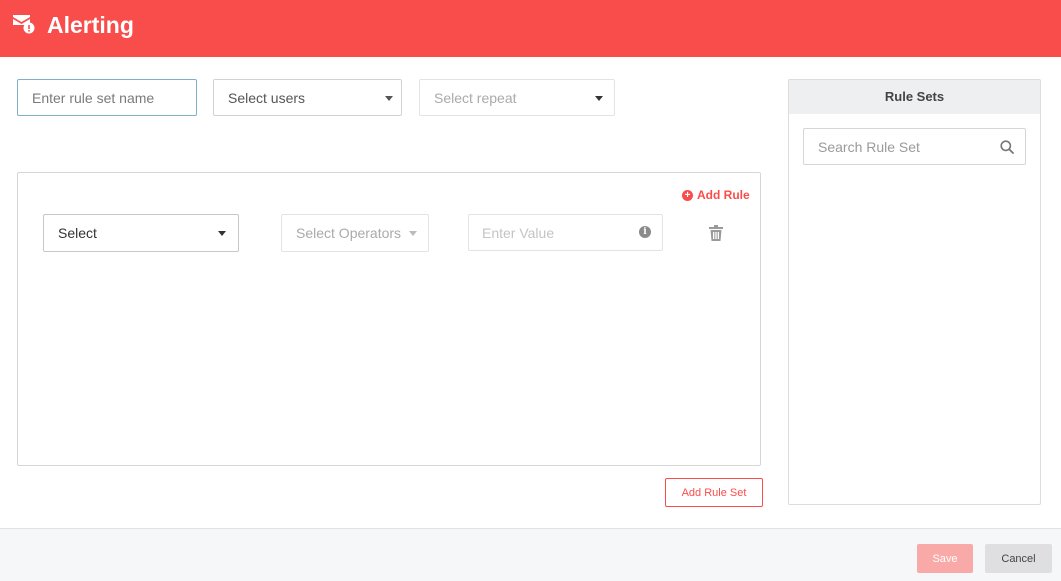 This screenshot has height=581, width=1061. I want to click on rule-value-input, so click(565, 232).